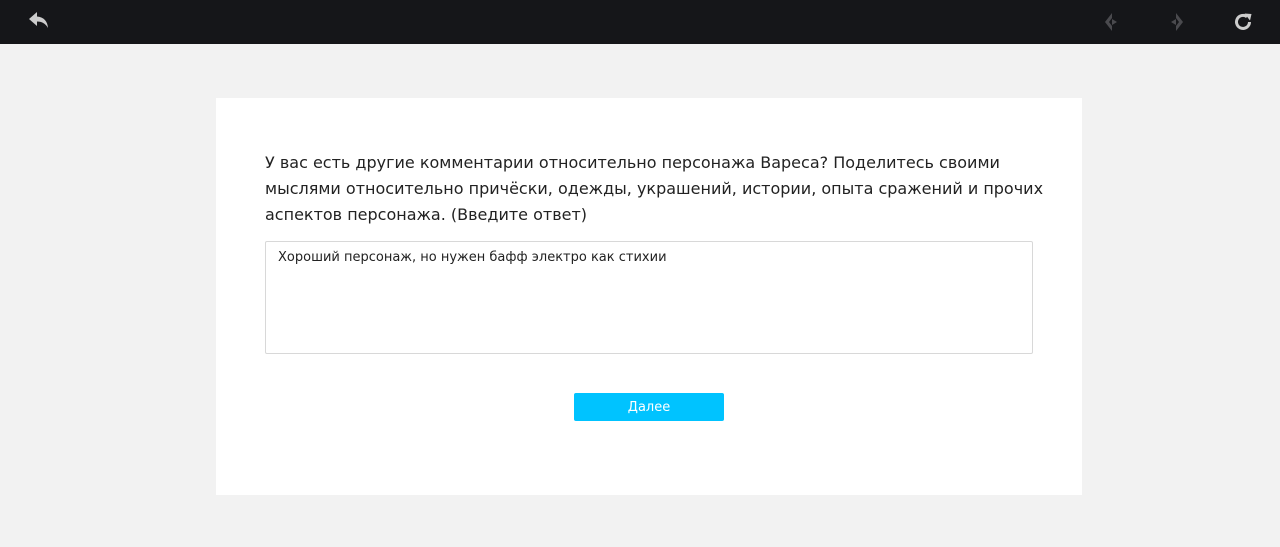  I want to click on back-arrow-icon, so click(38, 20).